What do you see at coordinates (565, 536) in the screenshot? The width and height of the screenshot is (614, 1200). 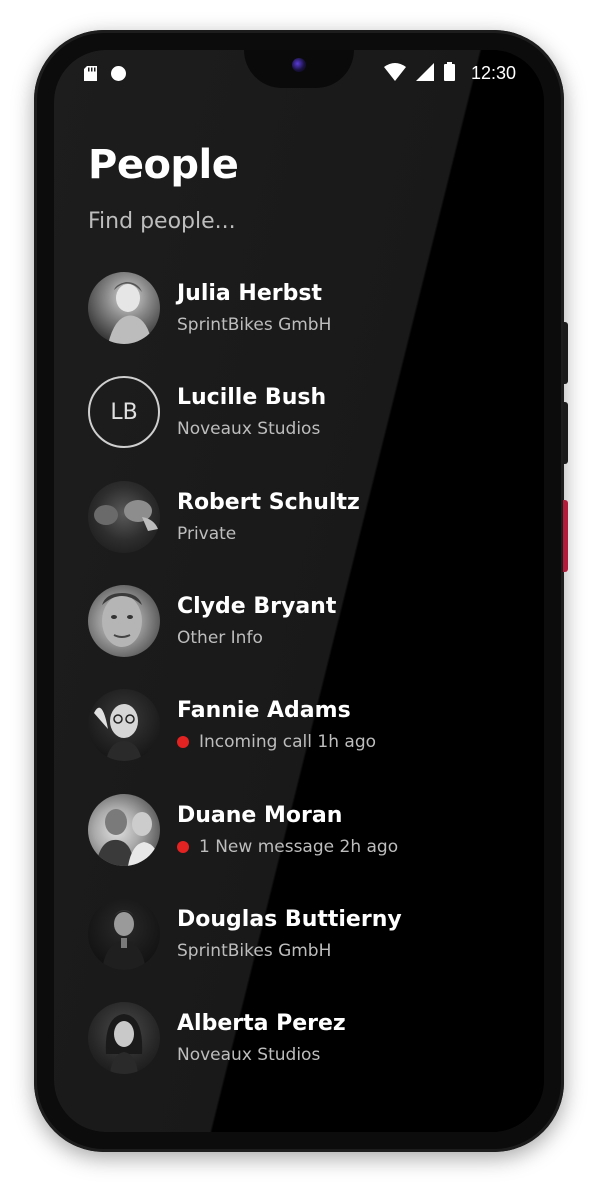 I see `power-button` at bounding box center [565, 536].